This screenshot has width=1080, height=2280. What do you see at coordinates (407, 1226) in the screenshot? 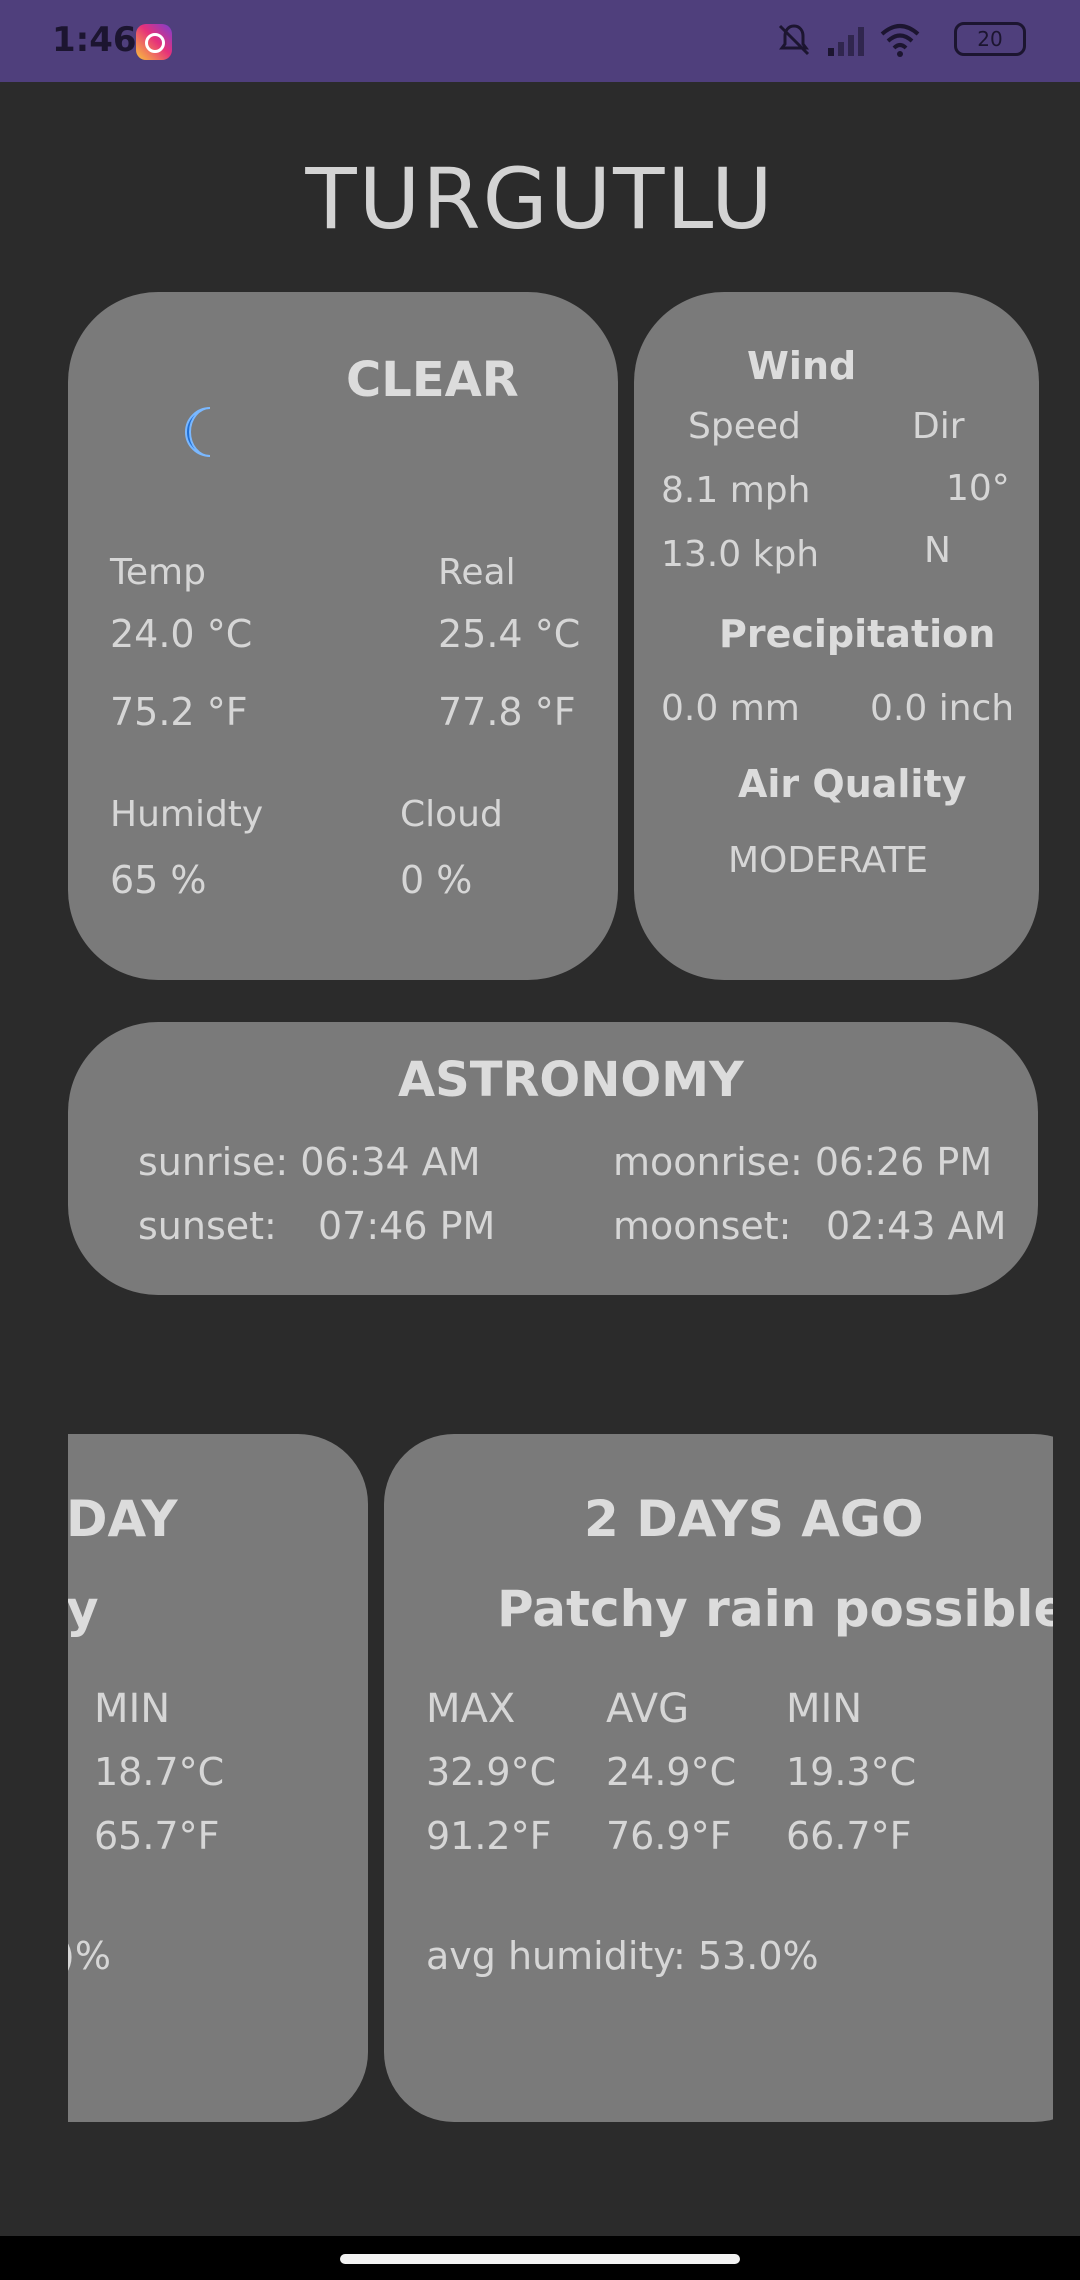
I see `sunset-time: 07:46 PM` at bounding box center [407, 1226].